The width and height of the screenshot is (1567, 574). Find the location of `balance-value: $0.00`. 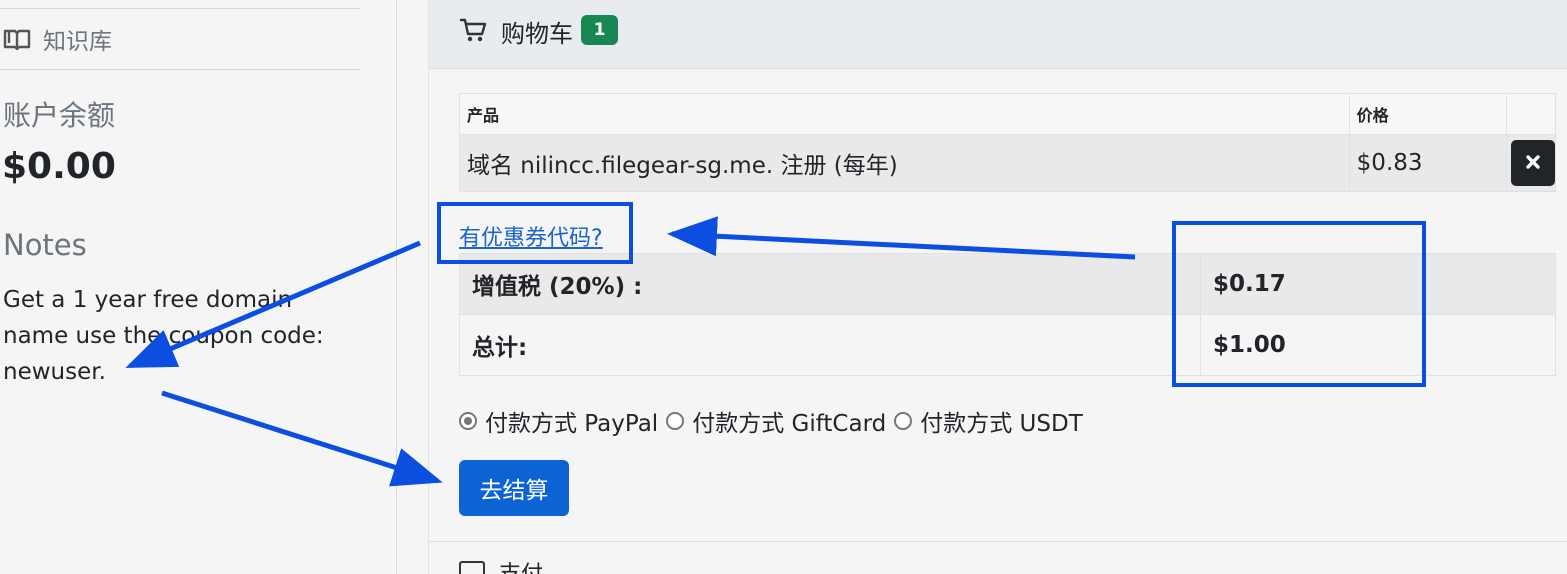

balance-value: $0.00 is located at coordinates (59, 166).